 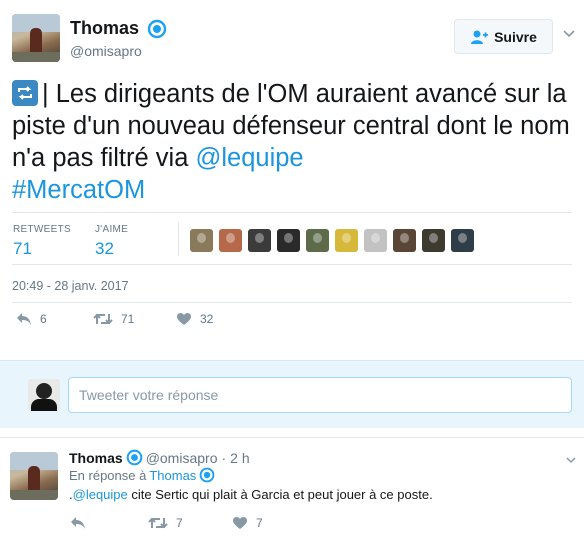 What do you see at coordinates (36, 38) in the screenshot?
I see `author-avatar` at bounding box center [36, 38].